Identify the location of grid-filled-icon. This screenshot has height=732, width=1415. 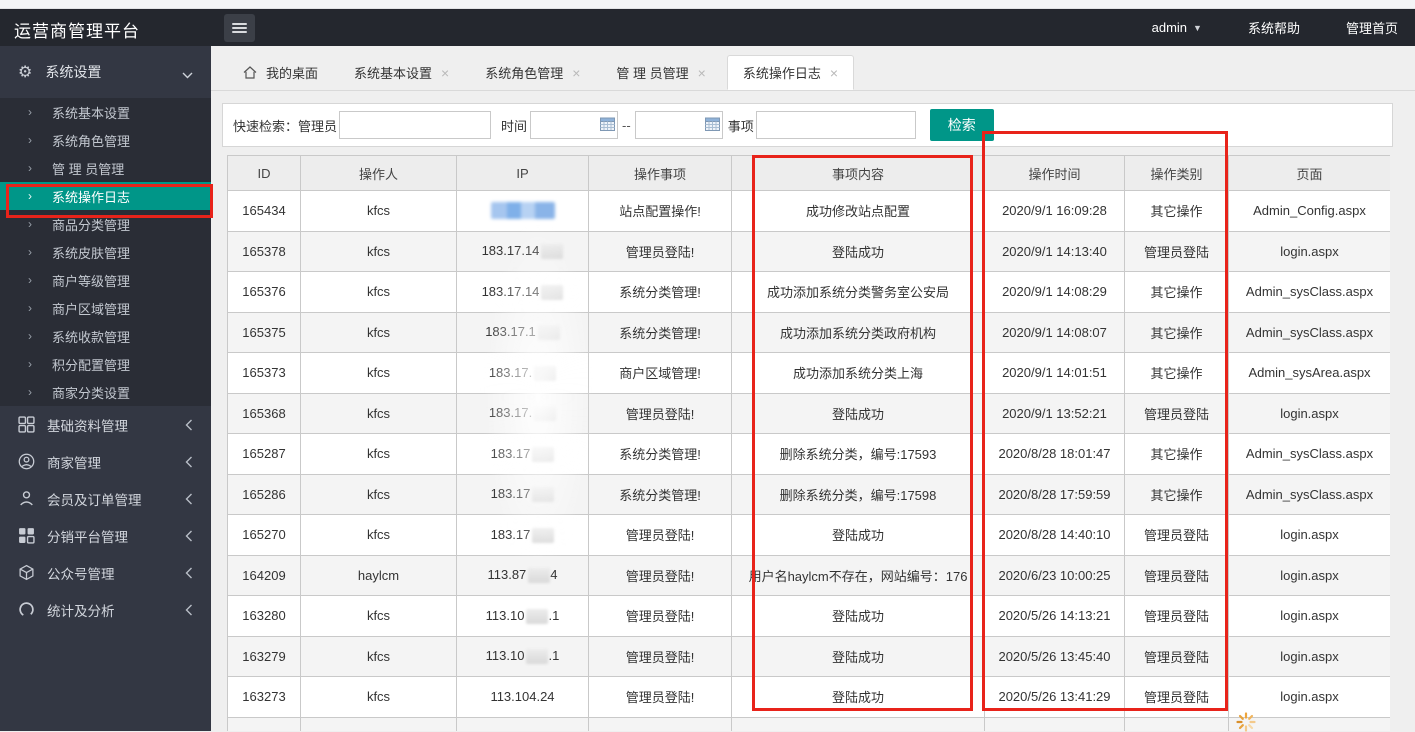
(26, 535).